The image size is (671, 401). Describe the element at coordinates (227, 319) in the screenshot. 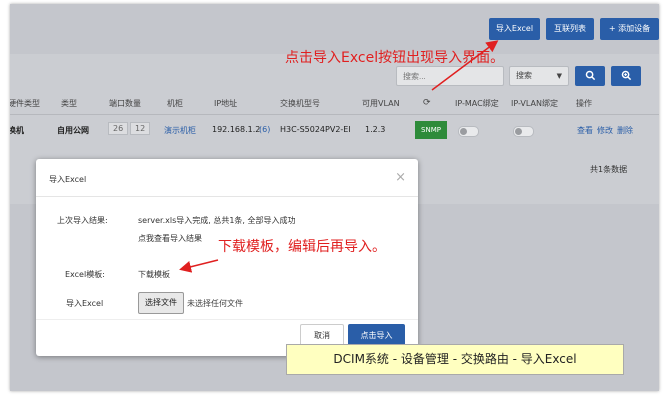

I see `modal-footer-divider` at that location.